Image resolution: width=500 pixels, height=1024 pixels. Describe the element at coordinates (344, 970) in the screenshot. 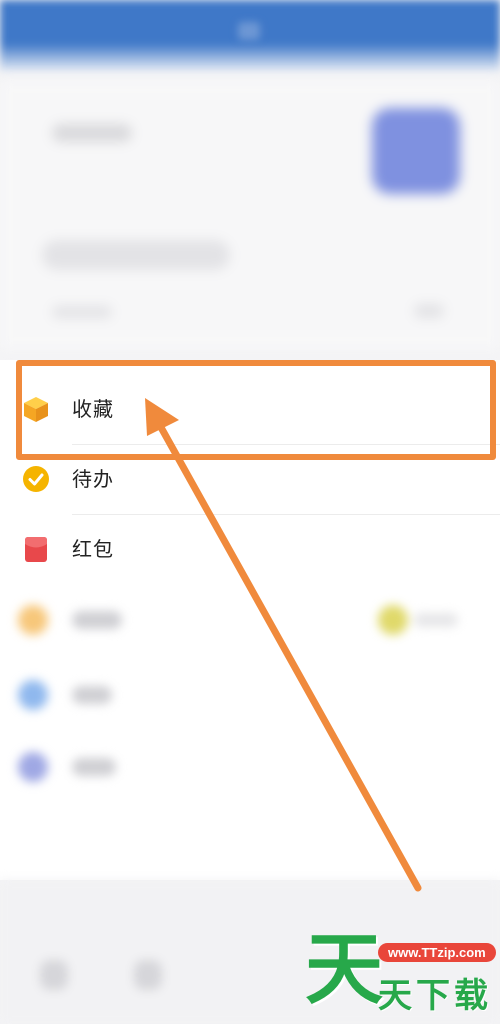

I see `watermark-logo: 天` at that location.